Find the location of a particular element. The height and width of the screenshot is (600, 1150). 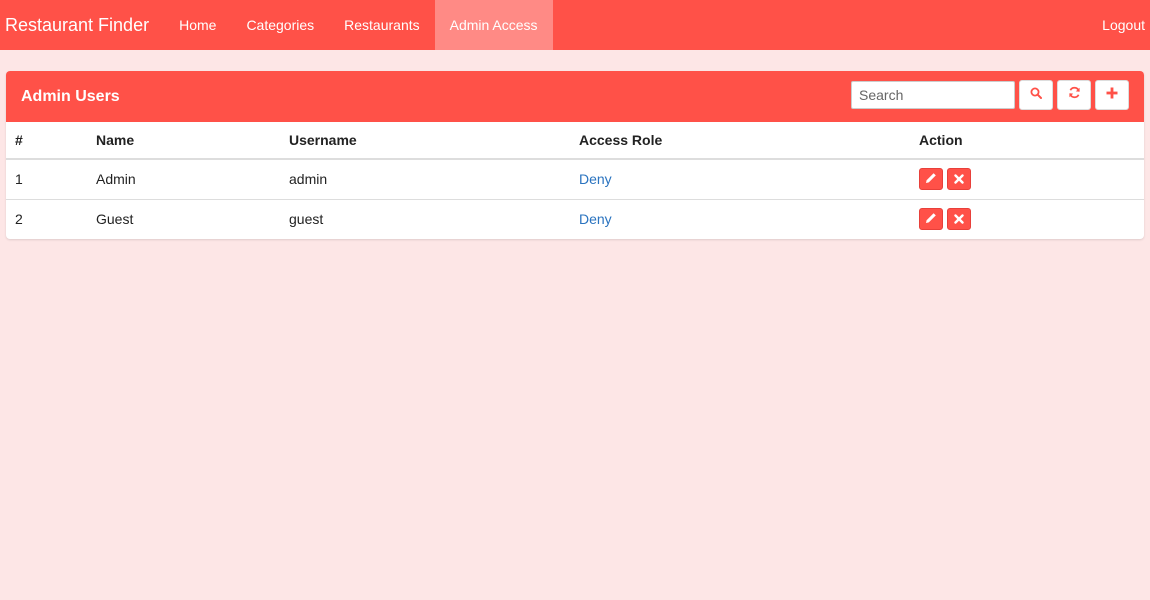

cell-name: Guest is located at coordinates (115, 219).